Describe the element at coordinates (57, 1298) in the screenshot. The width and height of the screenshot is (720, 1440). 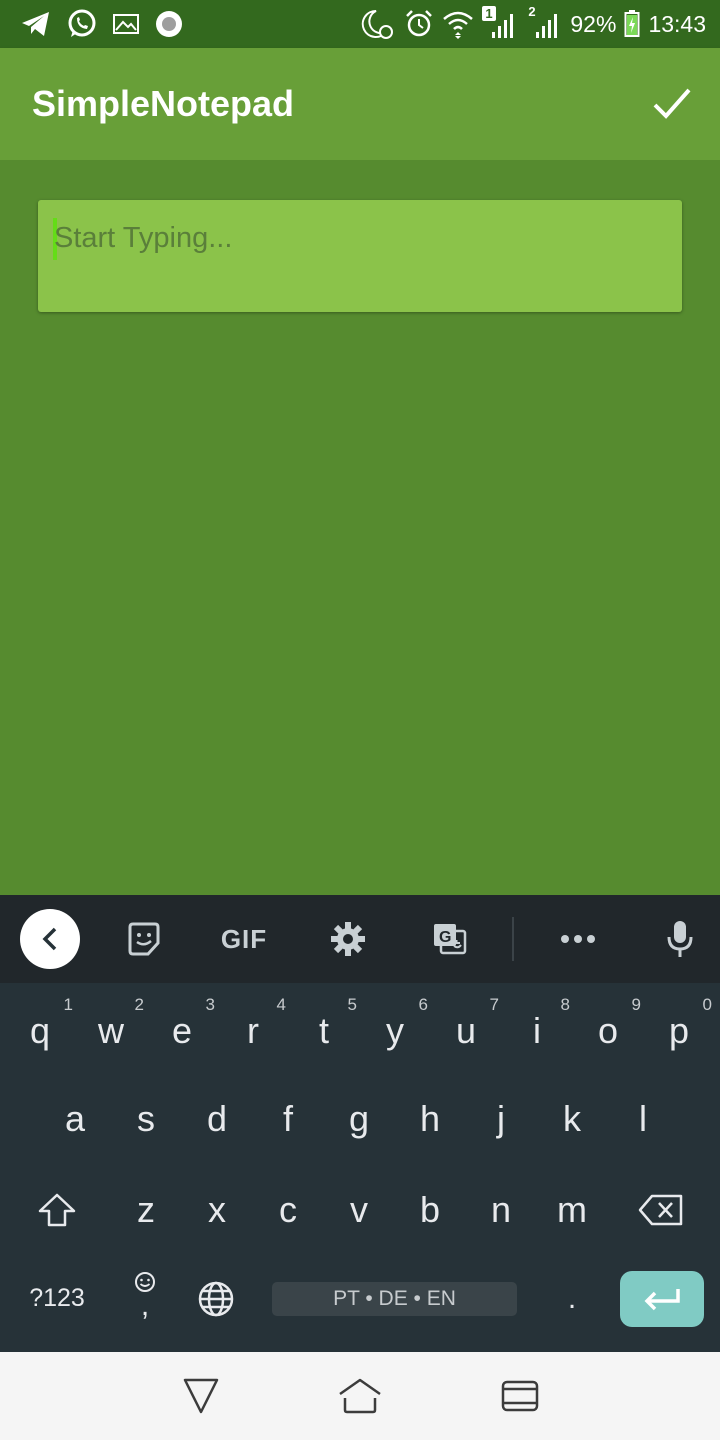
I see `symbols-key: ?123` at that location.